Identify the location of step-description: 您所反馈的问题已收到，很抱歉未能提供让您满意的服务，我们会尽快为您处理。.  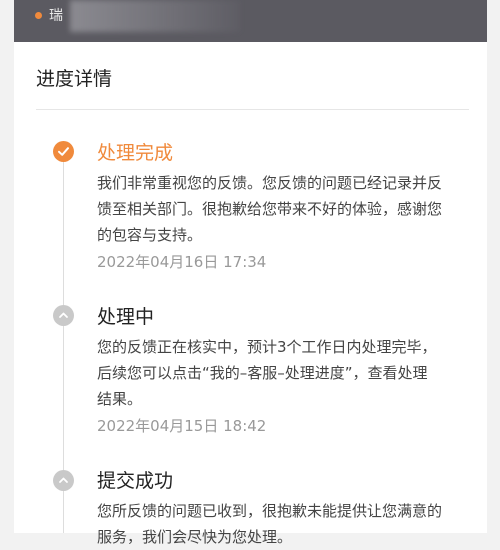
(270, 524).